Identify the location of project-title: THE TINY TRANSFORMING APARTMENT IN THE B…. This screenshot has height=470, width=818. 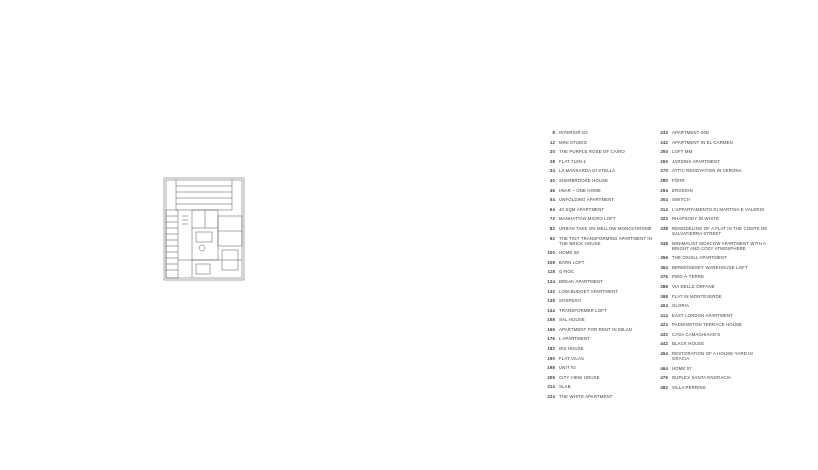
(605, 240).